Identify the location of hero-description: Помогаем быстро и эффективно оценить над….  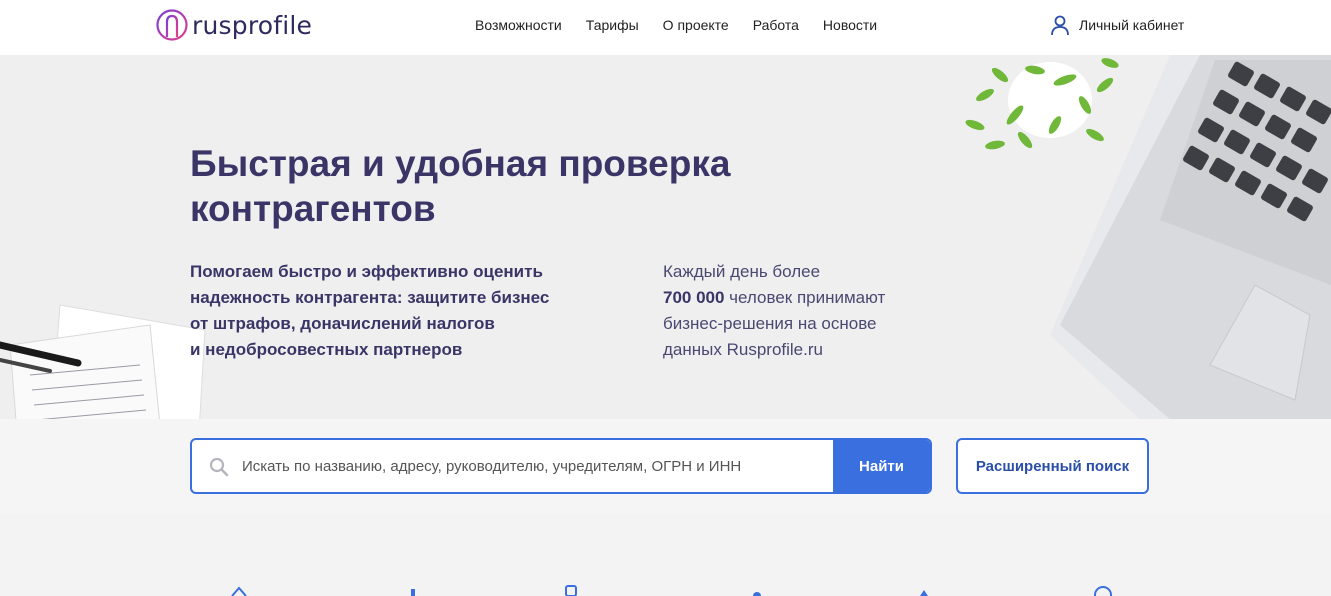
(400, 311).